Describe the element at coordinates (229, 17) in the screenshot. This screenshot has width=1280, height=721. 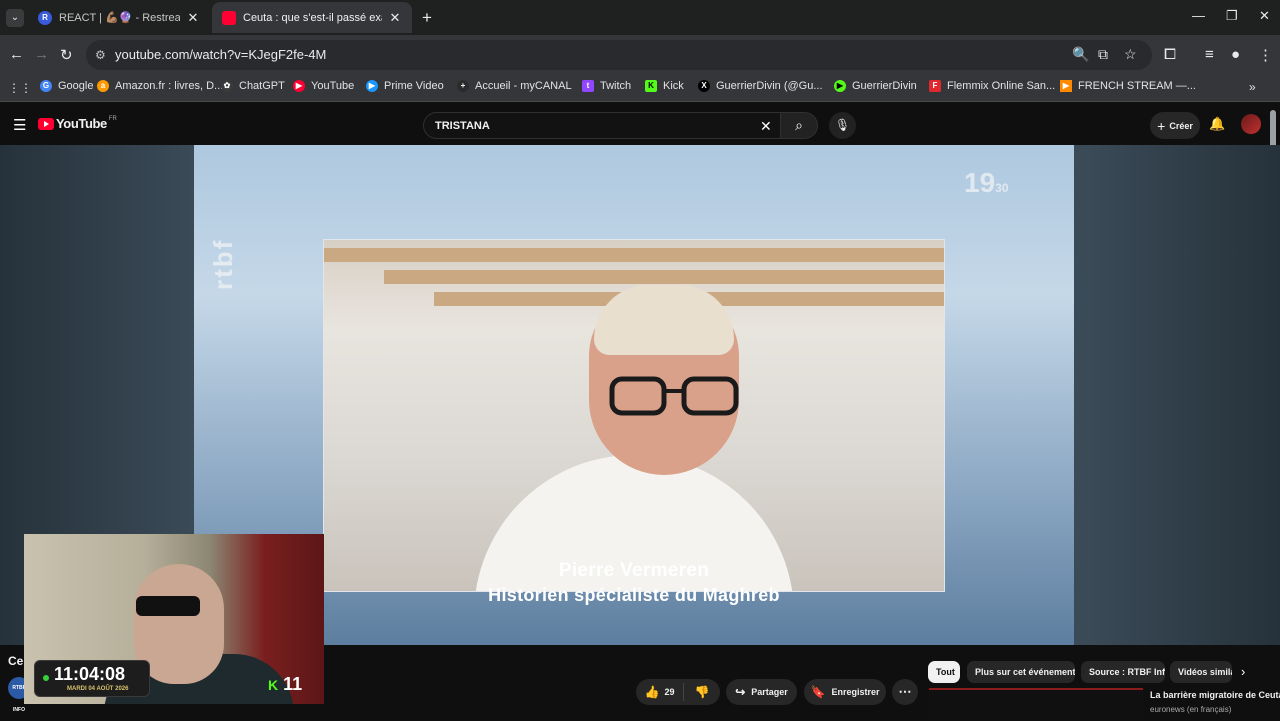
I see `youtube-favicon-icon` at that location.